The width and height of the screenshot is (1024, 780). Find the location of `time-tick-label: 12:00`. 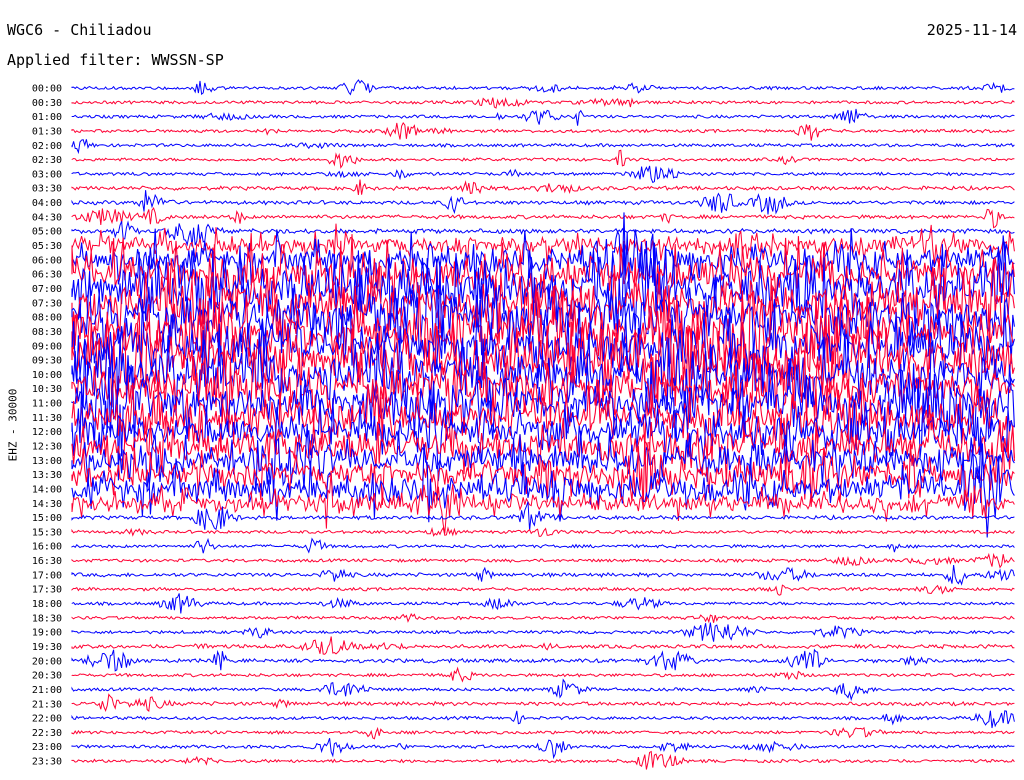

time-tick-label: 12:00 is located at coordinates (47, 432).